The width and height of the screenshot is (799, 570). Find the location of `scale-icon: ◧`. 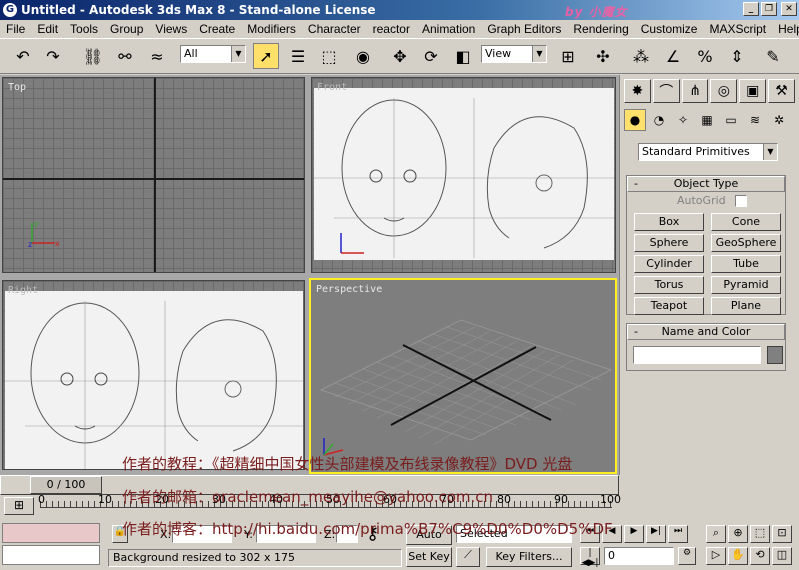

scale-icon: ◧ is located at coordinates (463, 56).